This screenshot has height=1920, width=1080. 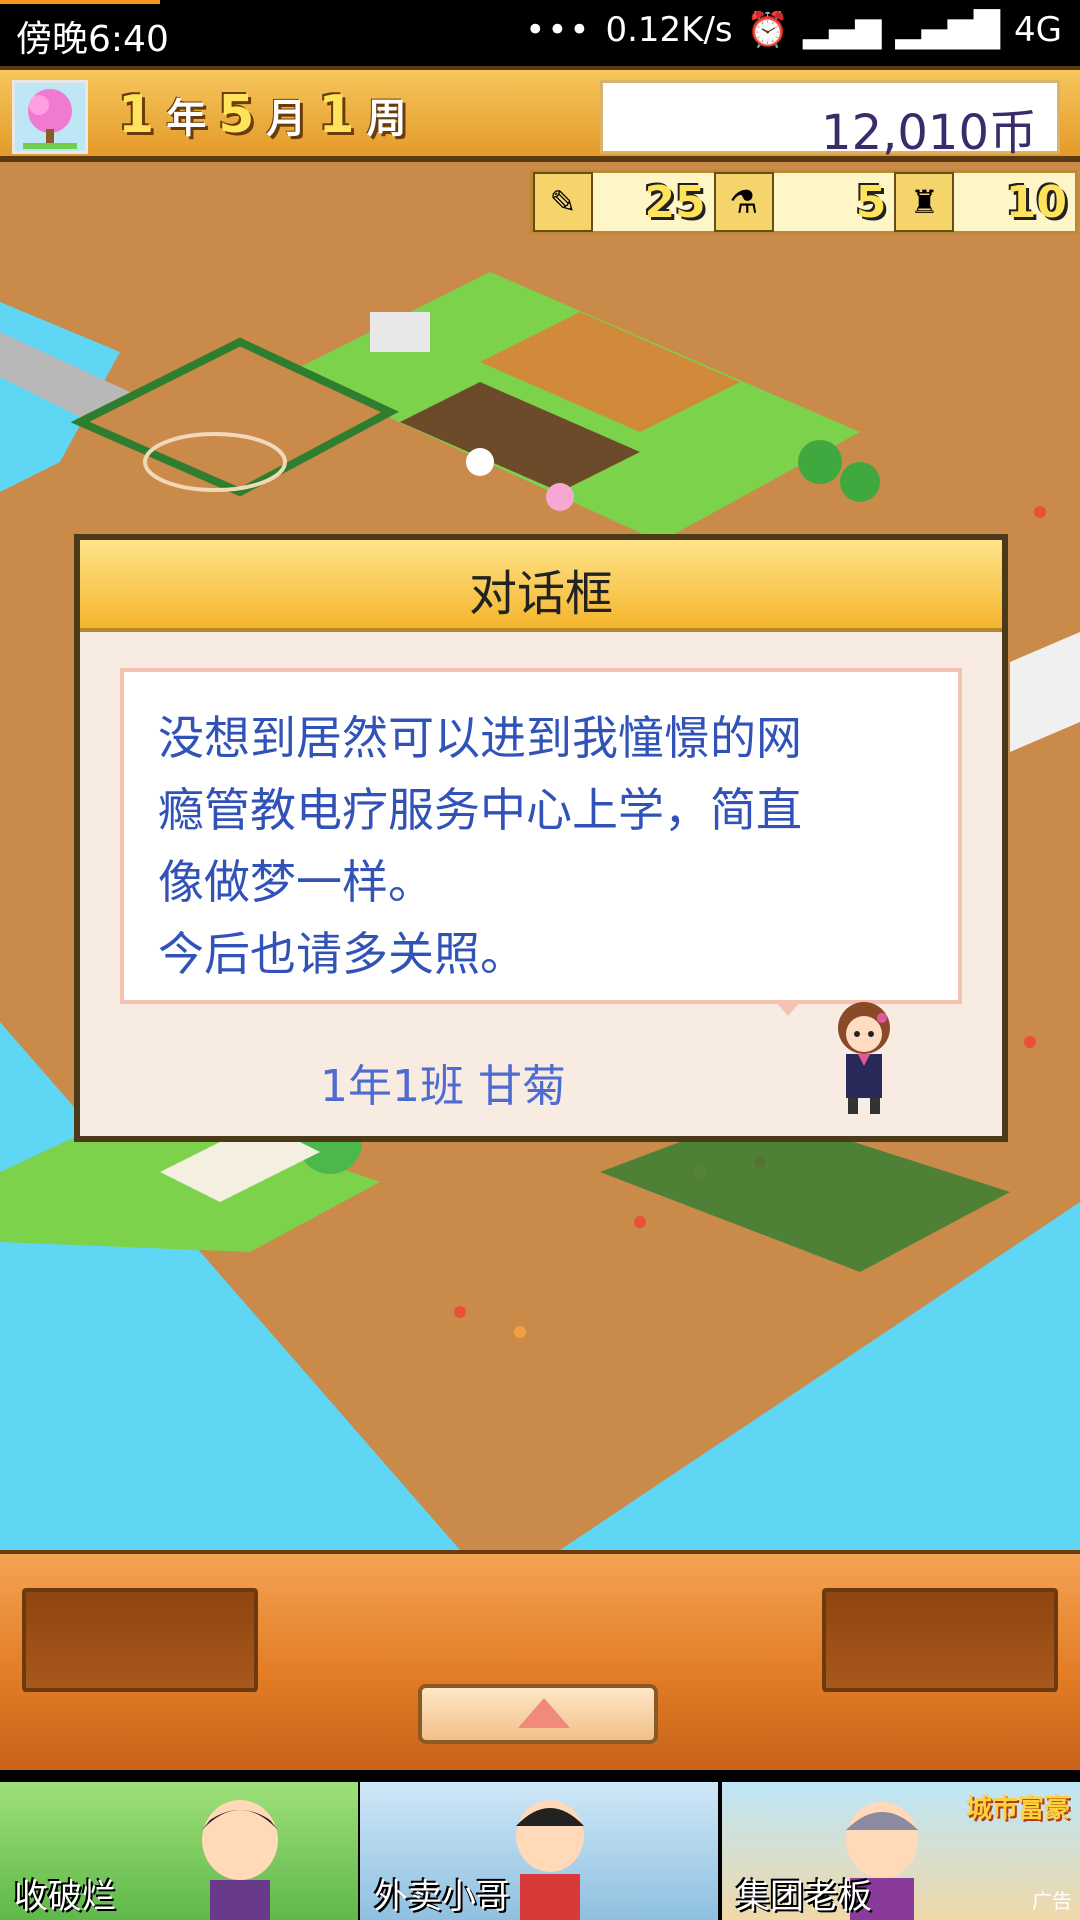 What do you see at coordinates (788, 1008) in the screenshot?
I see `bubble-tail` at bounding box center [788, 1008].